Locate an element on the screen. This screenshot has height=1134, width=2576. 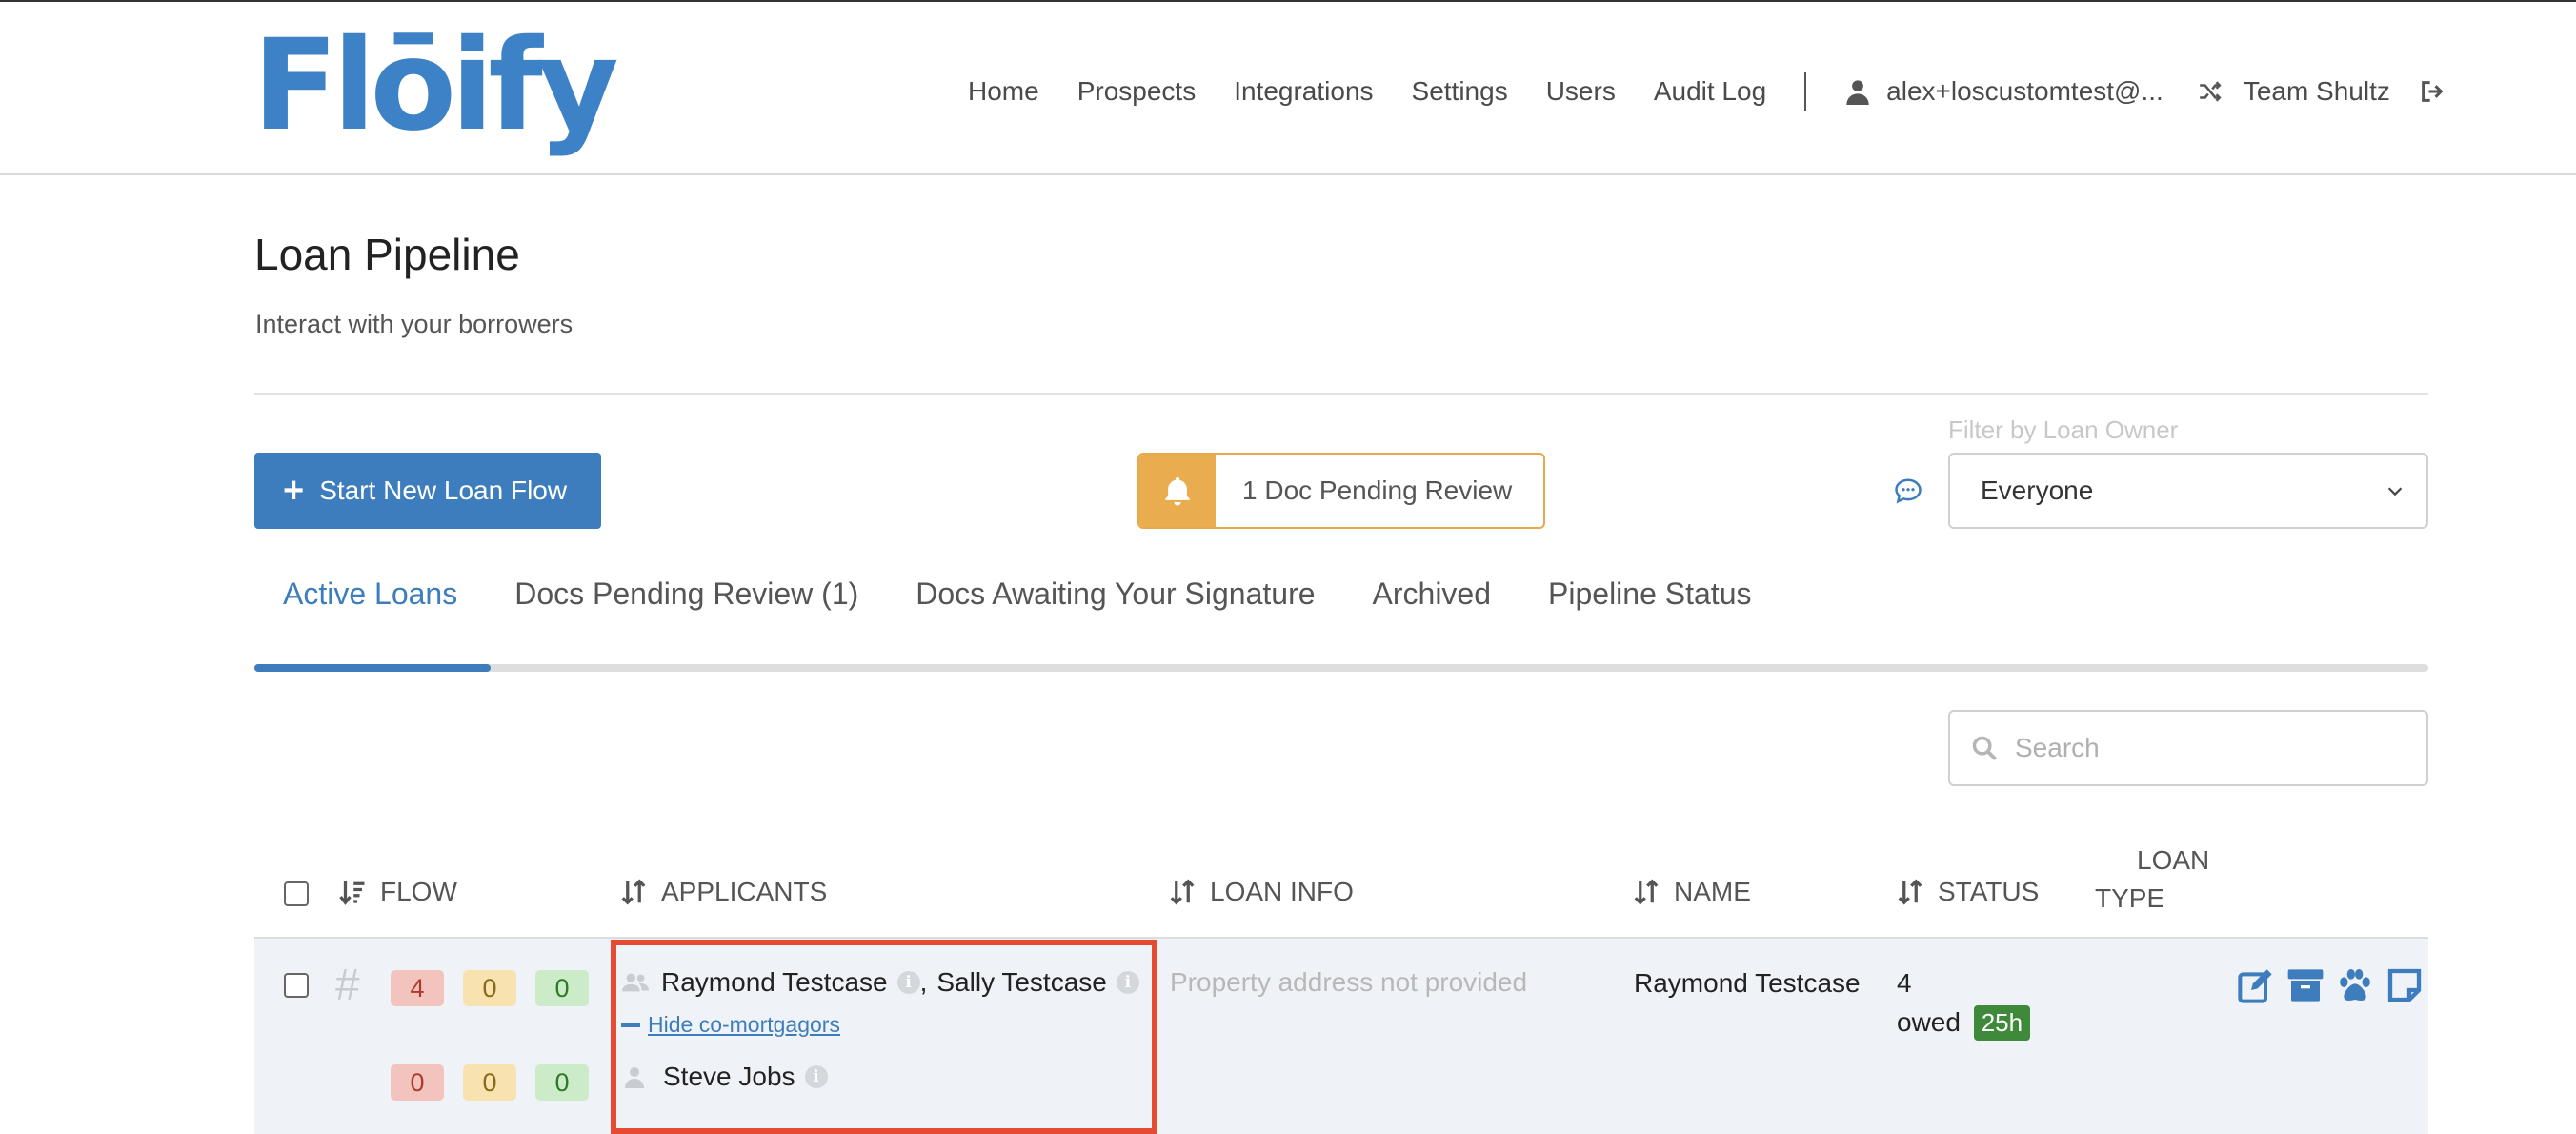
row-checkbox is located at coordinates (297, 985).